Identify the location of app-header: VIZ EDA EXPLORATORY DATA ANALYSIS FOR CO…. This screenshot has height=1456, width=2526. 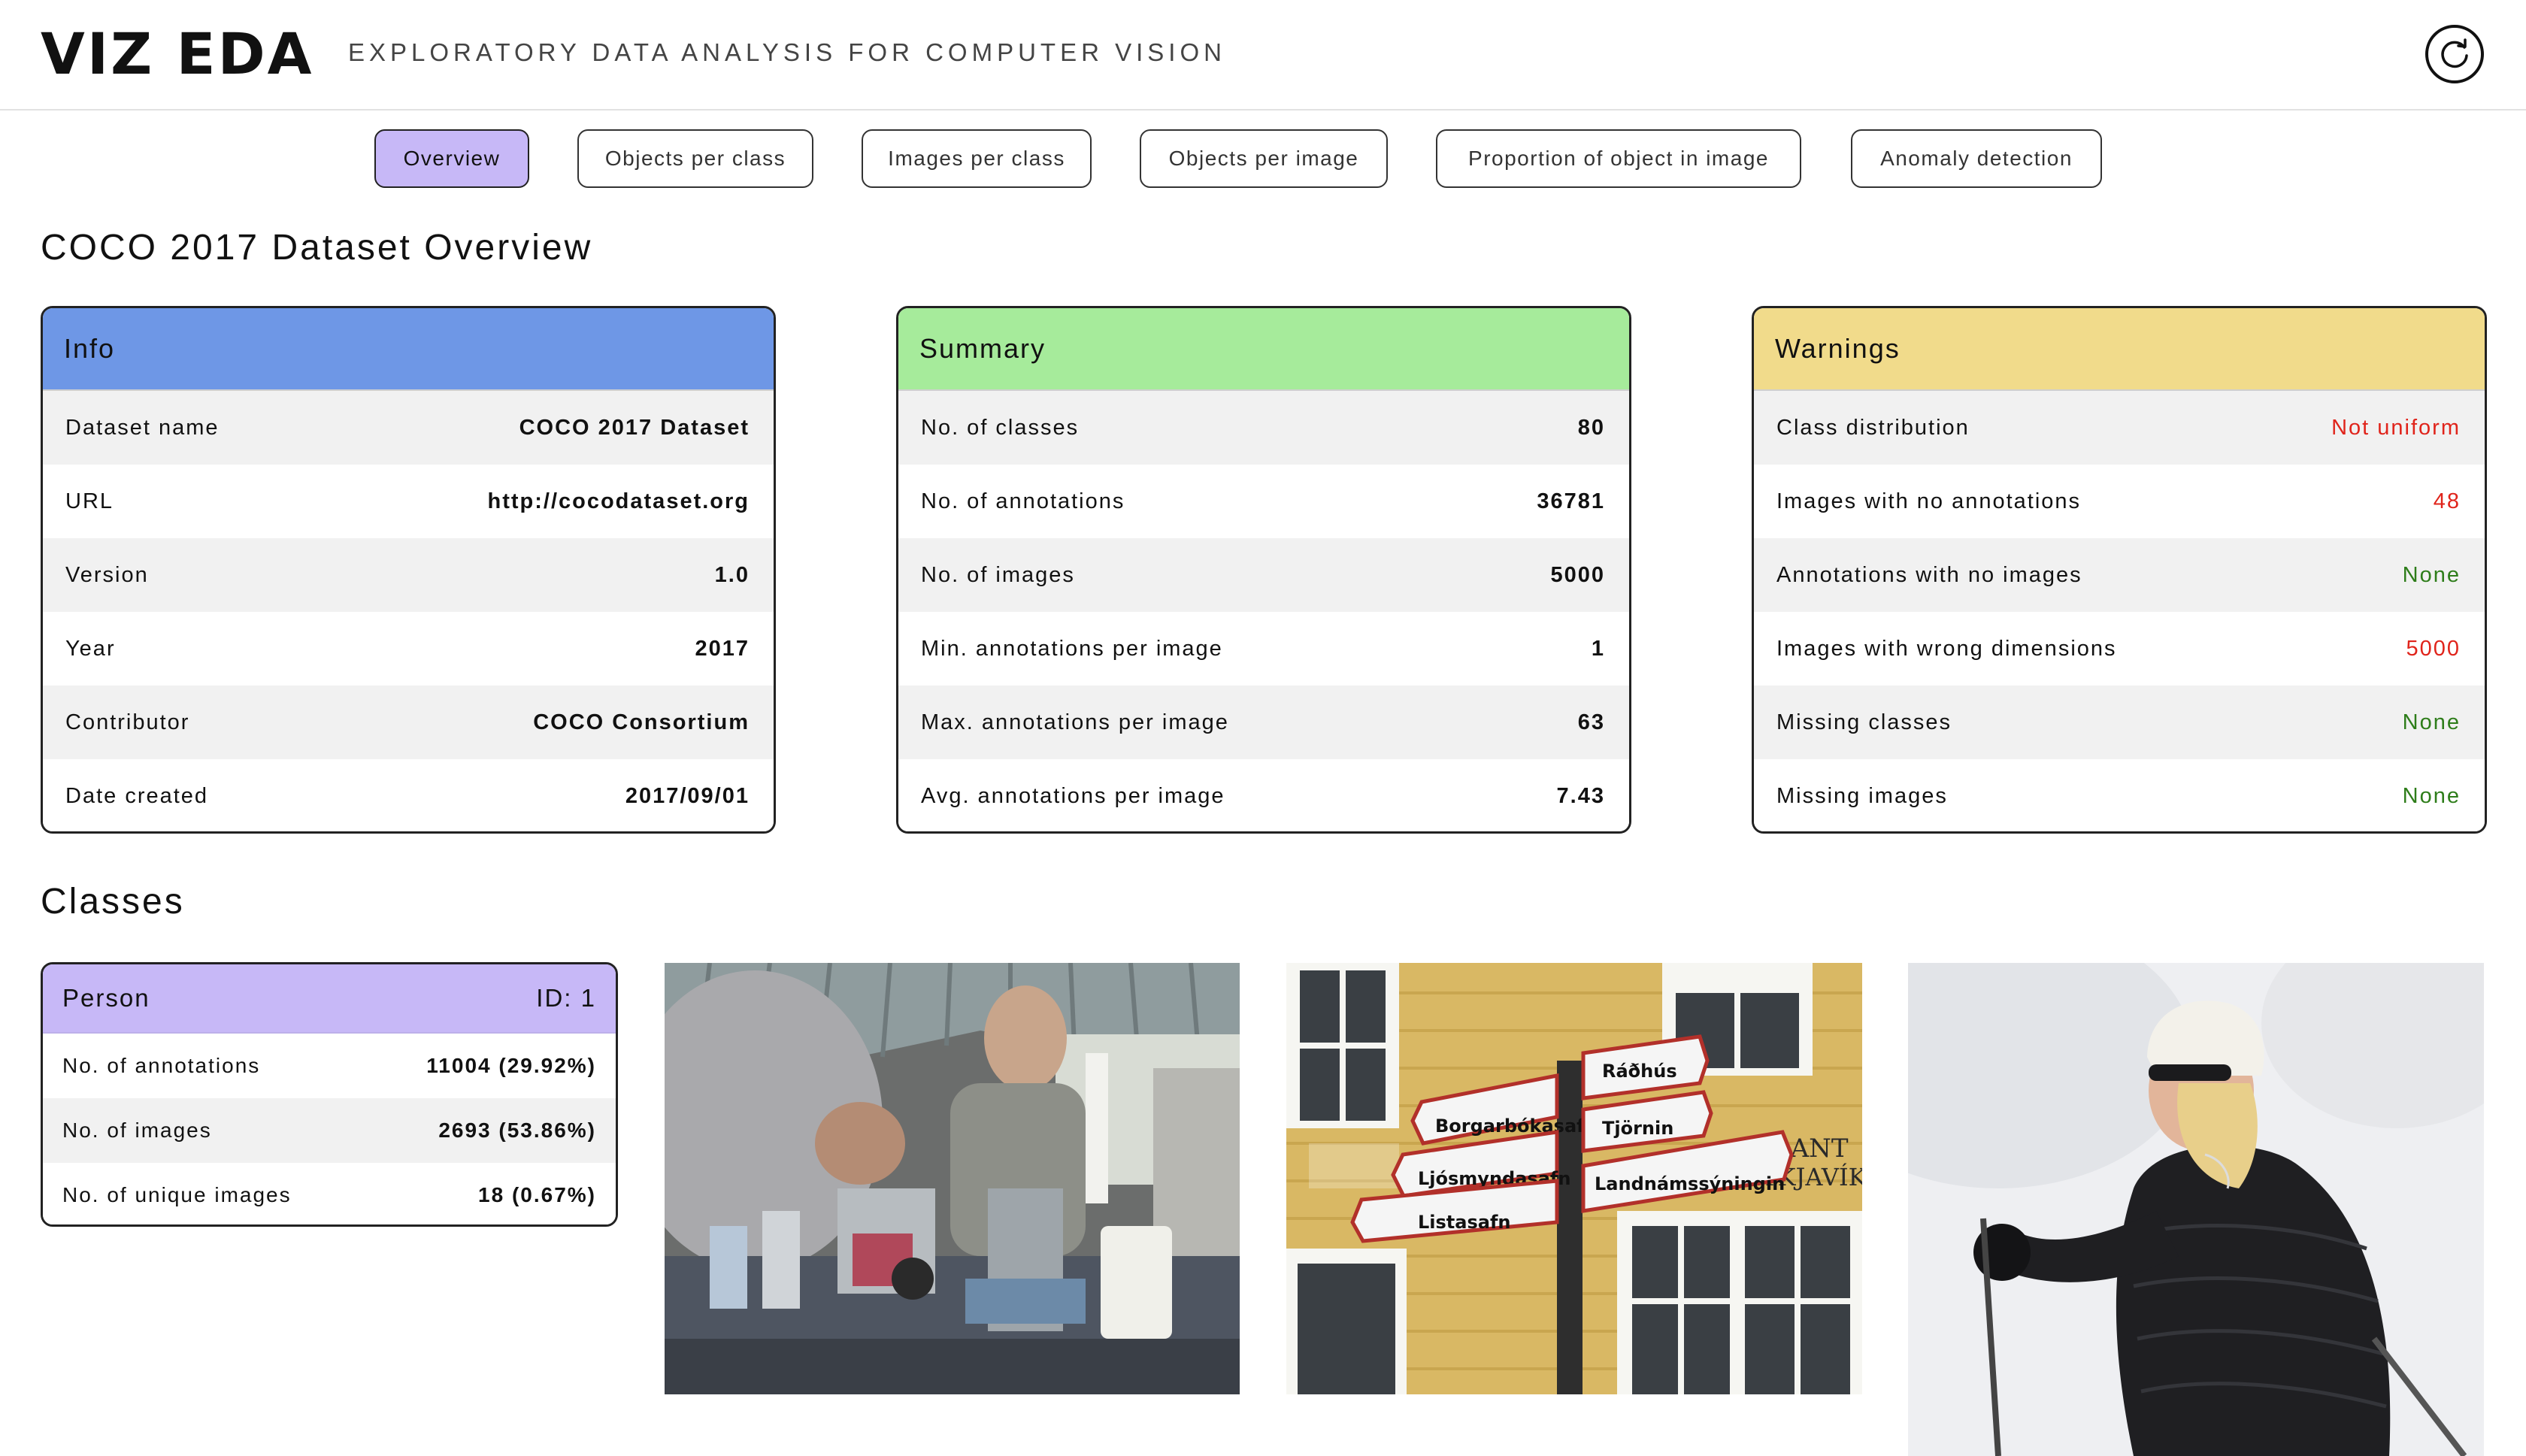
(1263, 55).